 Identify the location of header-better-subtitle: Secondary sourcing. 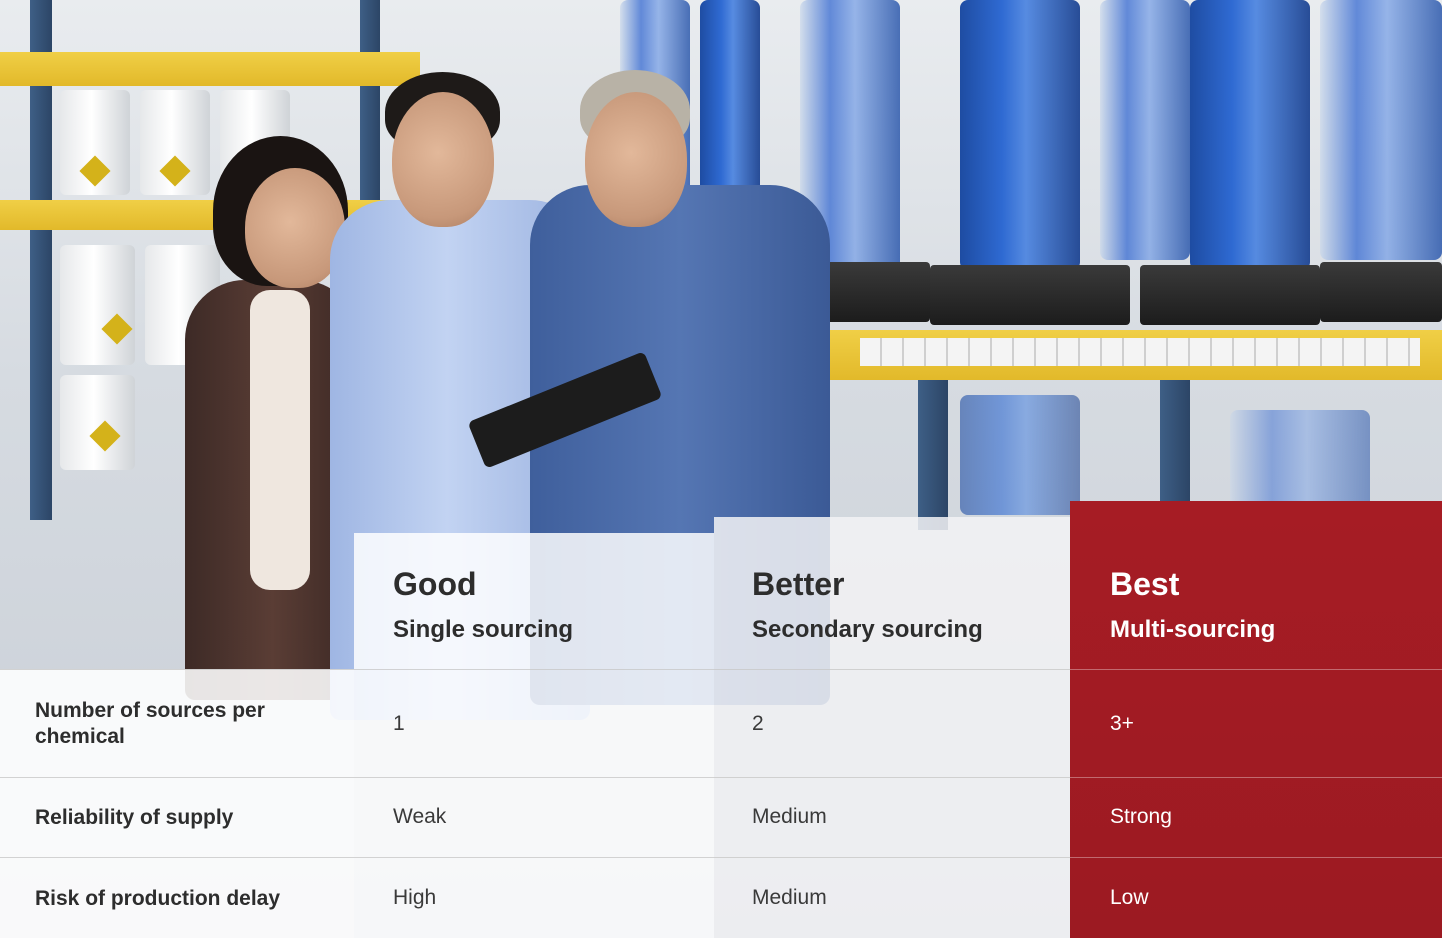
(867, 629).